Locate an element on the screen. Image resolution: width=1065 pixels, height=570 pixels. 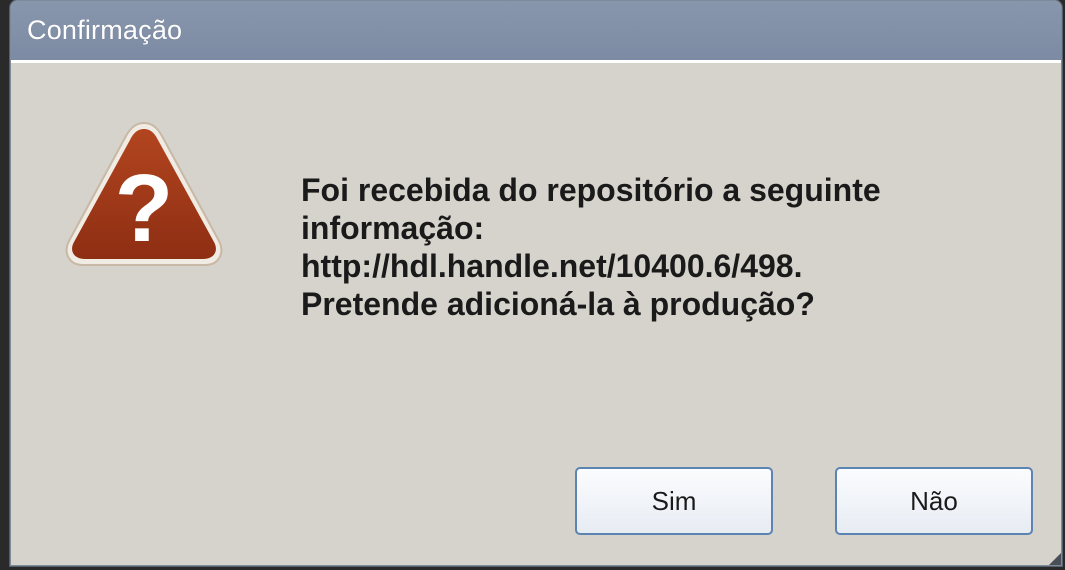
yes-button: Sim is located at coordinates (674, 501).